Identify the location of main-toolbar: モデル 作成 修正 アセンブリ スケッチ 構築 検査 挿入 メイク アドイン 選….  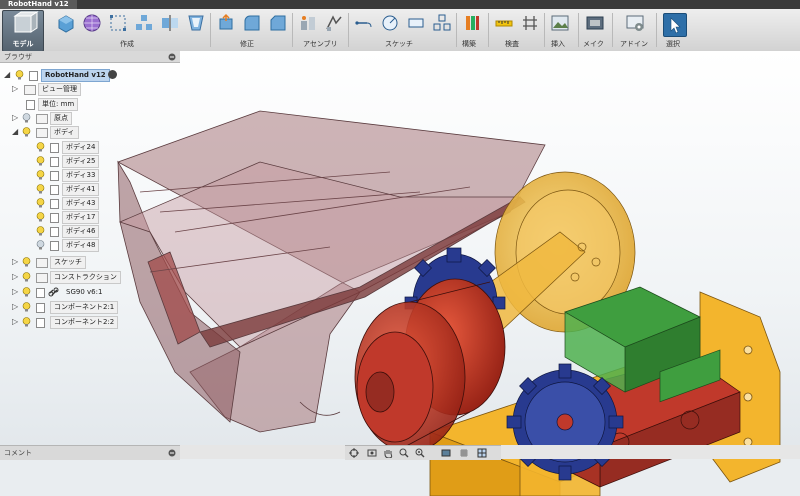
(400, 30).